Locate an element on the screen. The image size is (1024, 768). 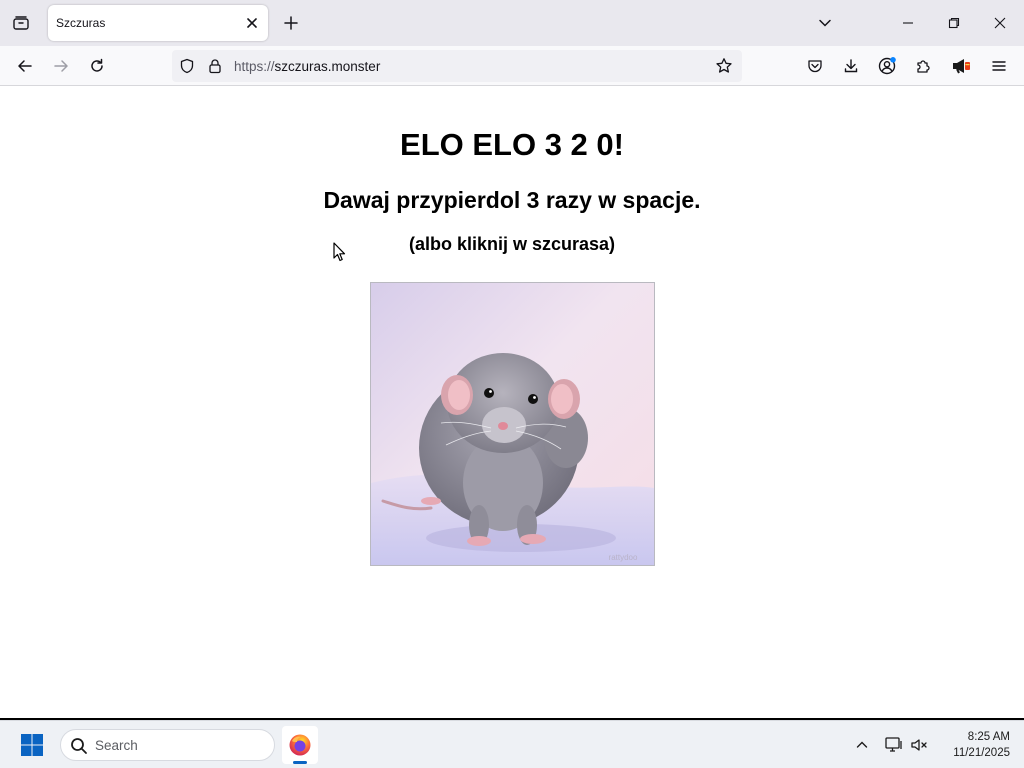
photo-watermark: rattydoo is located at coordinates (623, 557).